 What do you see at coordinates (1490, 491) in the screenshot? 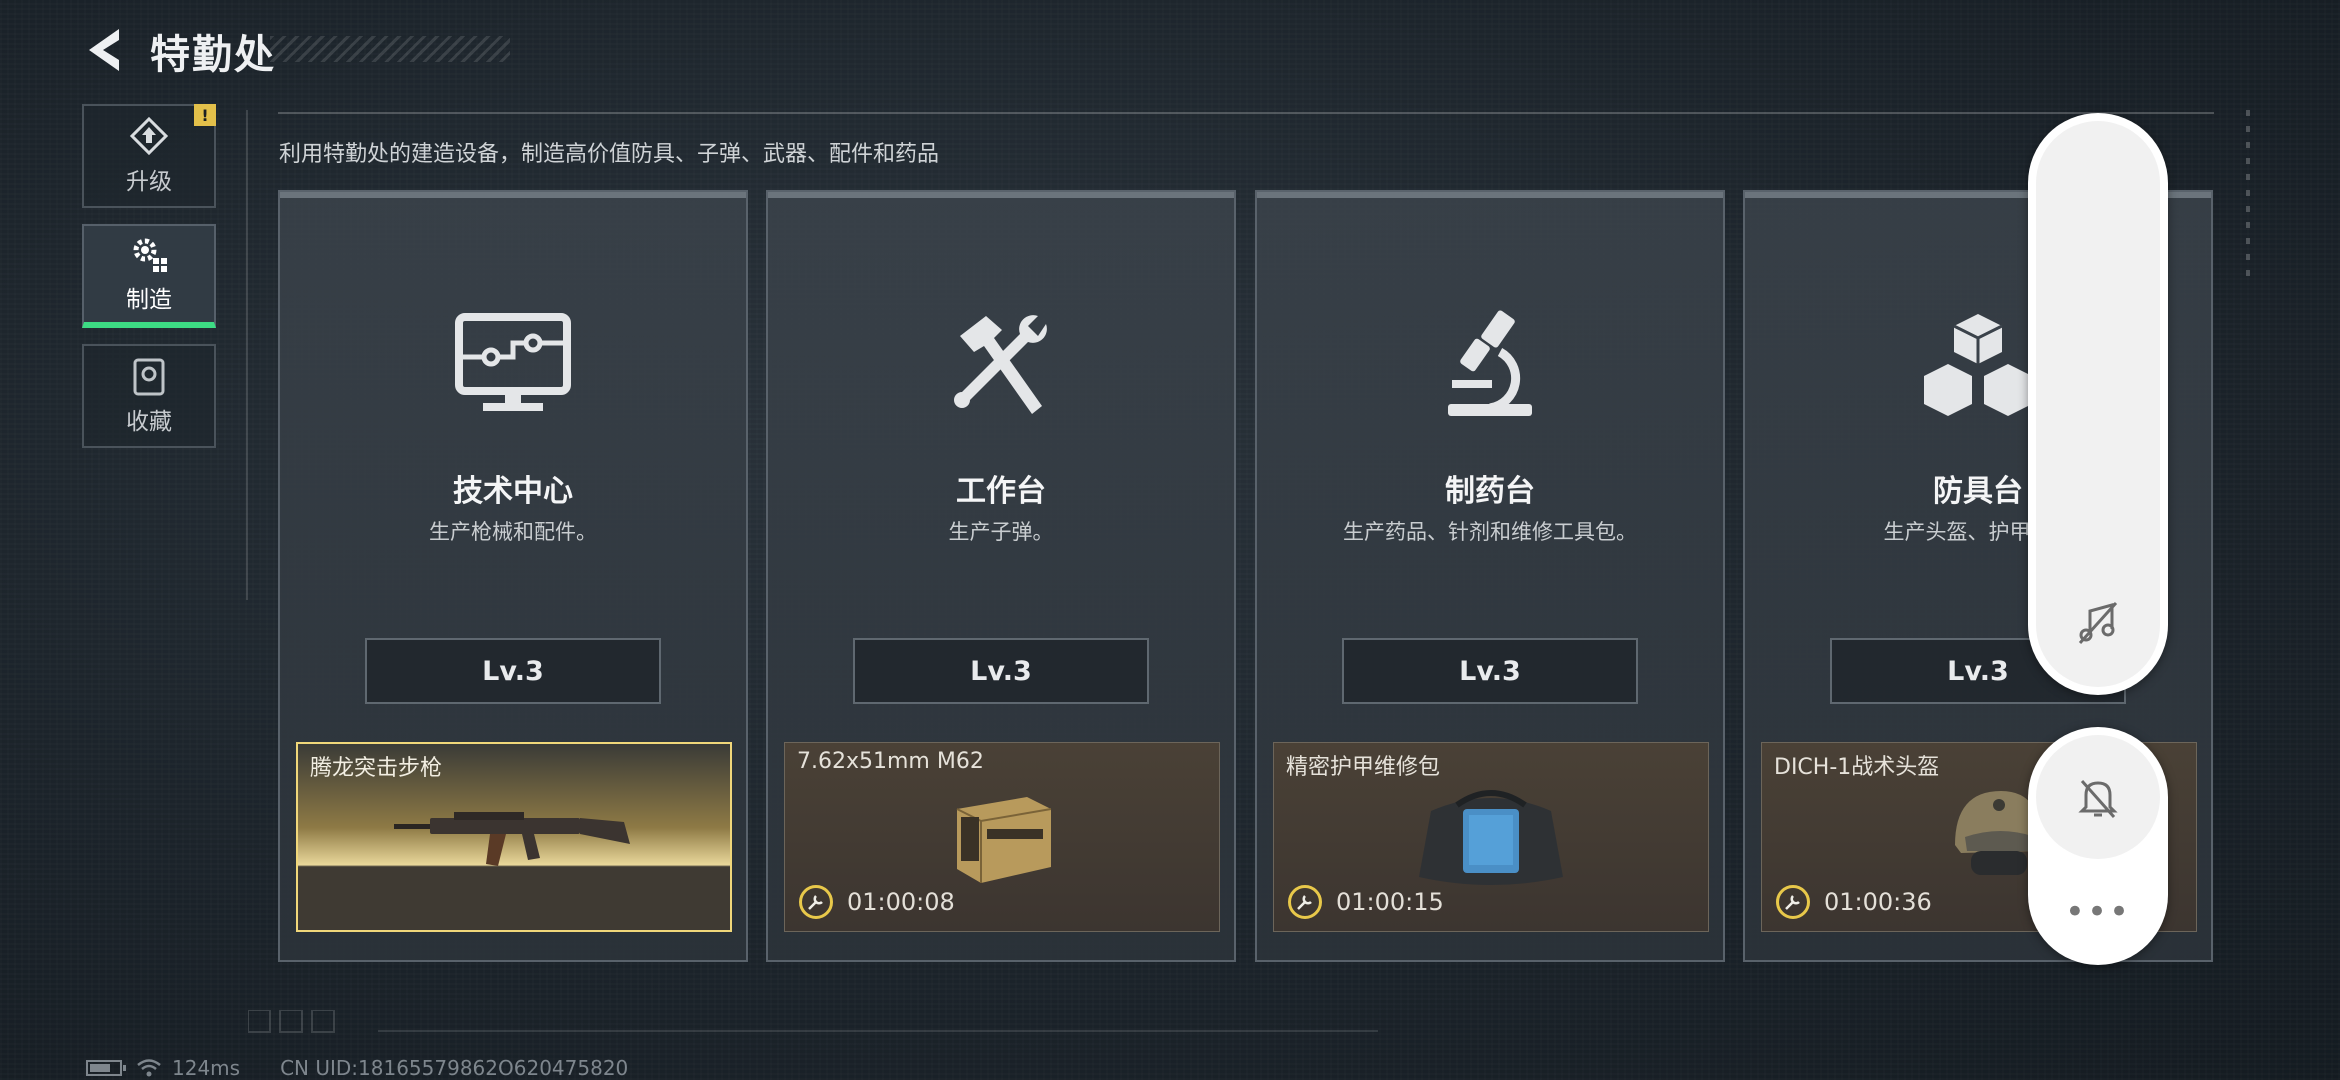
I see `station-name: 制药台` at bounding box center [1490, 491].